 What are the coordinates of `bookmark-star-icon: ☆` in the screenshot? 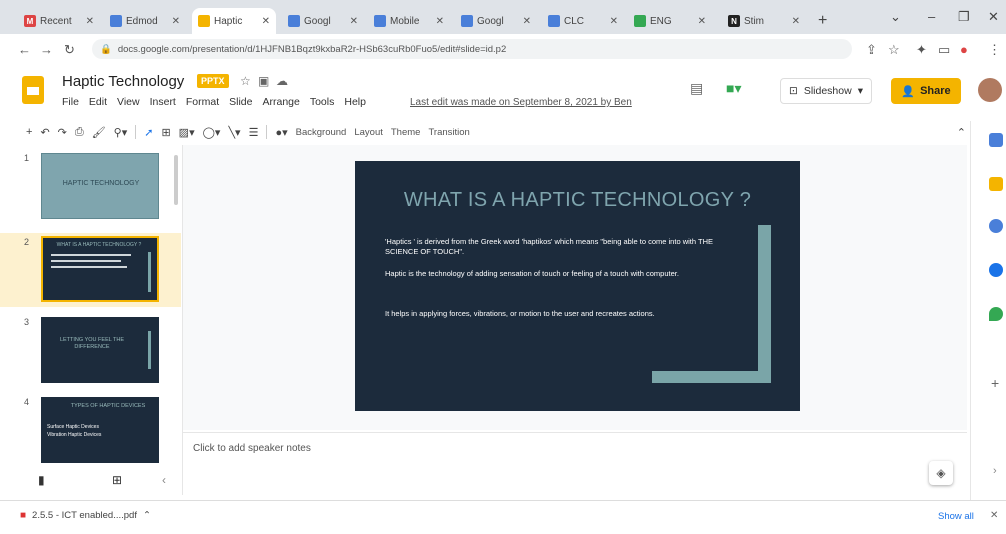 It's located at (894, 50).